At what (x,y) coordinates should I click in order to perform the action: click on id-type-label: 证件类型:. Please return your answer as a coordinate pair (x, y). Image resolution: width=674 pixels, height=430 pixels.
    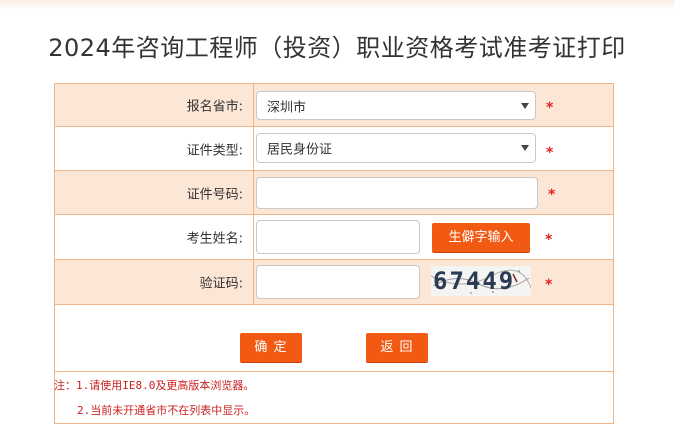
    Looking at the image, I should click on (214, 150).